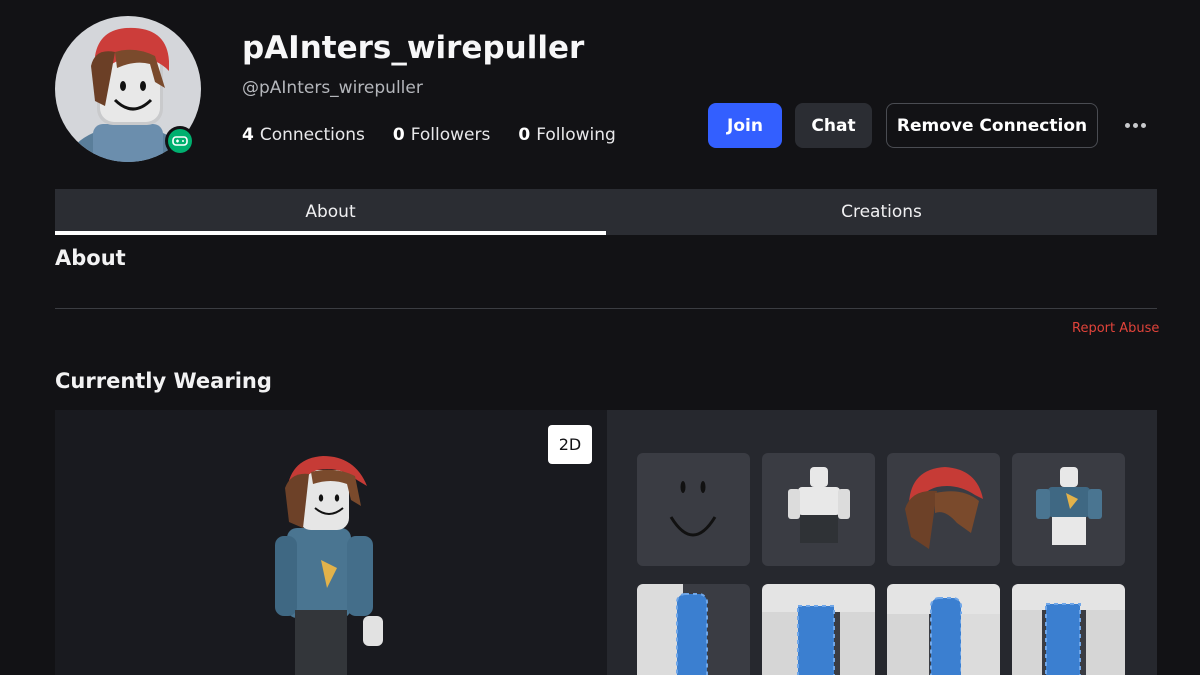 This screenshot has width=1200, height=675. I want to click on profile-avatar, so click(128, 89).